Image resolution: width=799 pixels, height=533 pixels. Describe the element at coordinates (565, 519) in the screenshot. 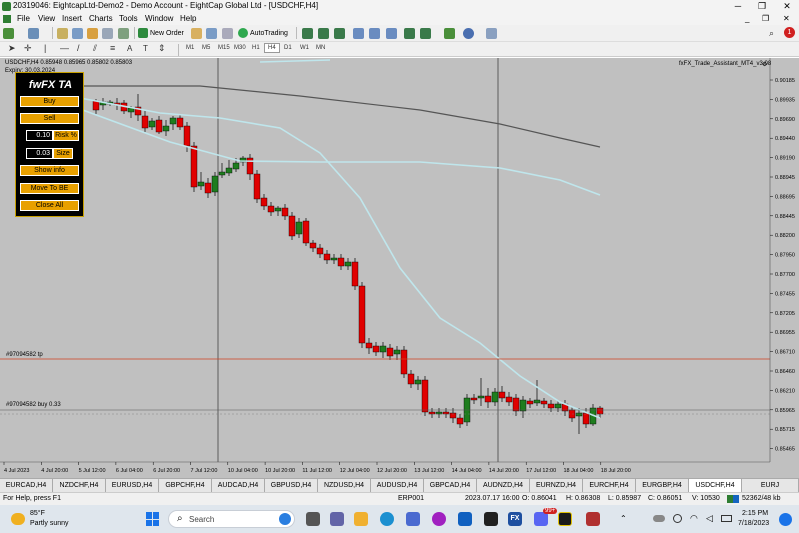

I see `ninjatrader-icon` at that location.